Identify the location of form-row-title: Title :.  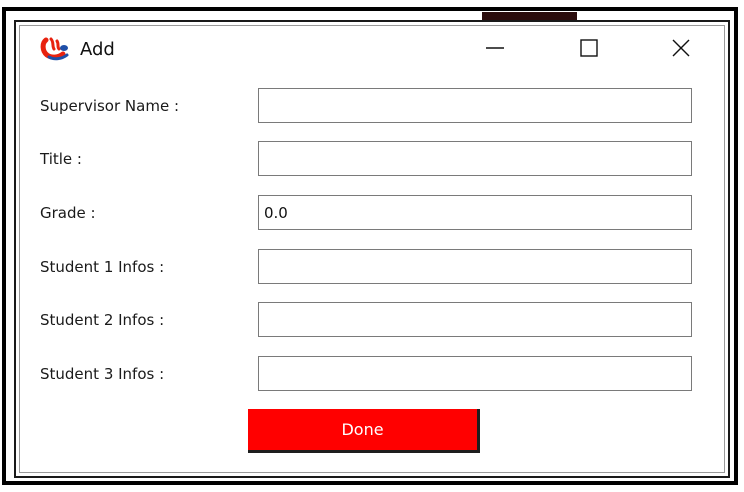
(372, 159).